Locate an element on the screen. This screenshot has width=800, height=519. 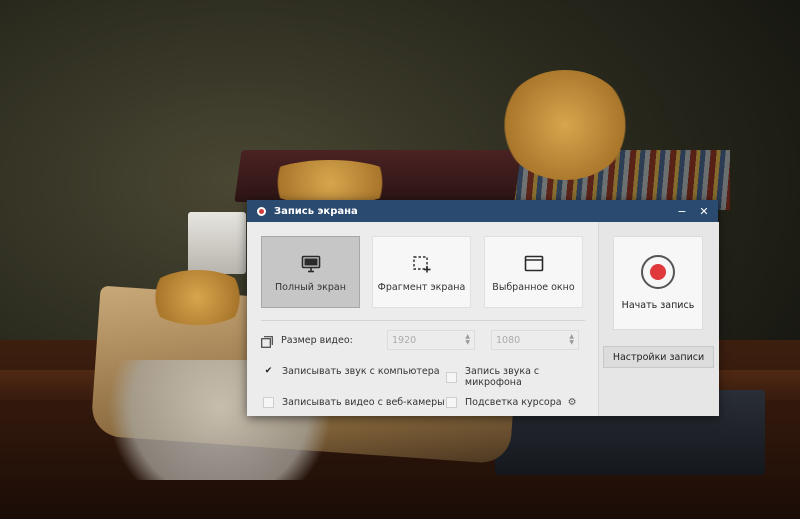
checkbox-label: Записывать звук с компьютера is located at coordinates (361, 371).